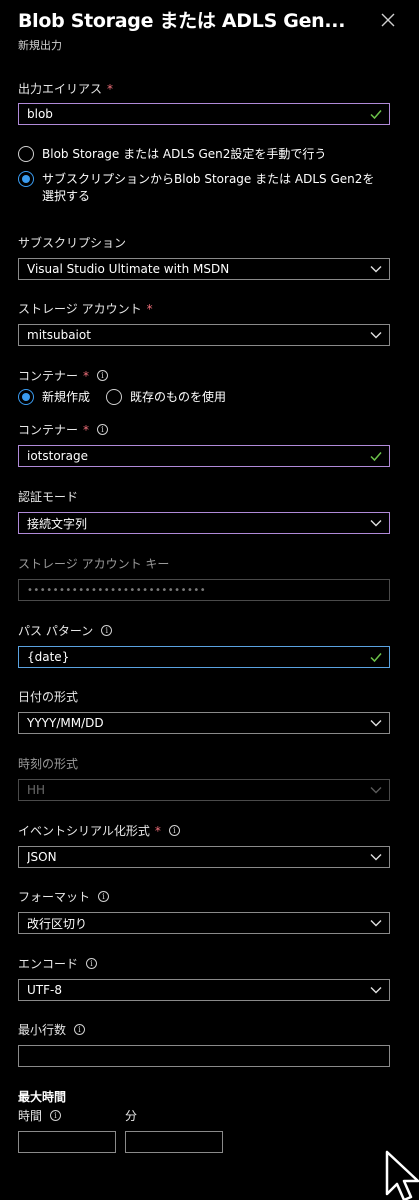  Describe the element at coordinates (85, 309) in the screenshot. I see `storage-account-label: ストレージ アカウント *` at that location.